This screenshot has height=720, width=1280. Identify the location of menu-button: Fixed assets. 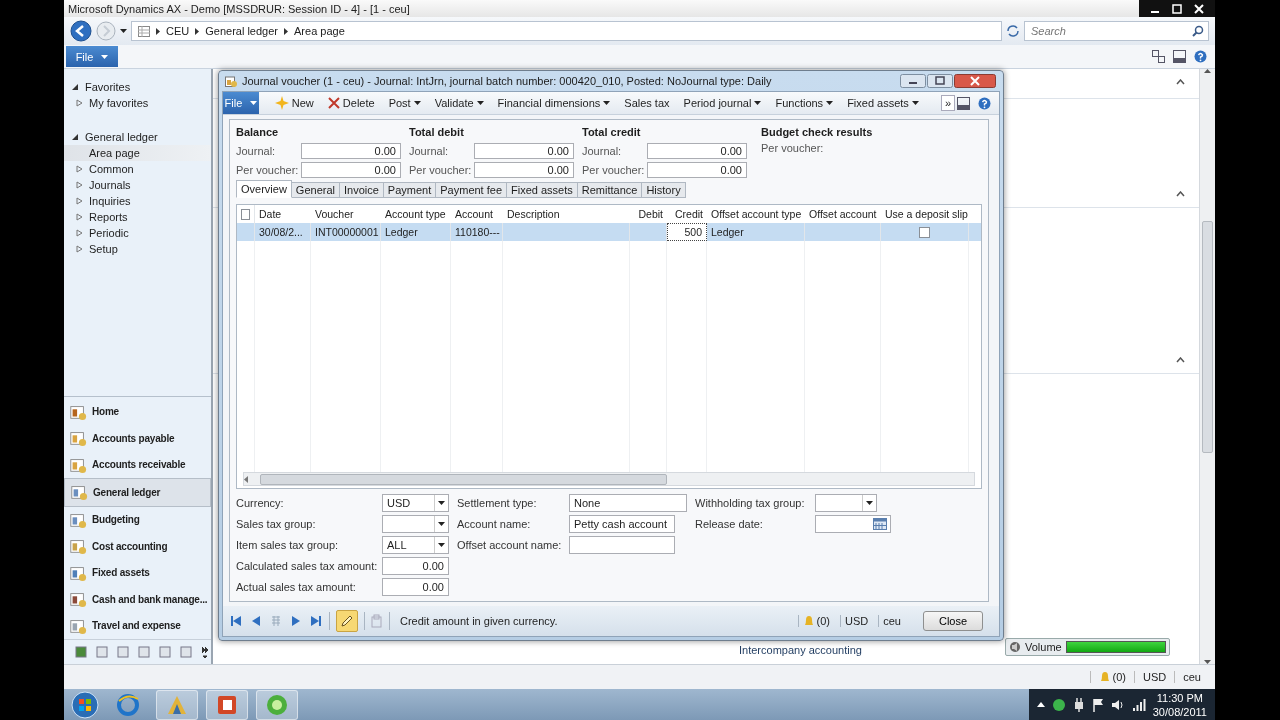
(883, 103).